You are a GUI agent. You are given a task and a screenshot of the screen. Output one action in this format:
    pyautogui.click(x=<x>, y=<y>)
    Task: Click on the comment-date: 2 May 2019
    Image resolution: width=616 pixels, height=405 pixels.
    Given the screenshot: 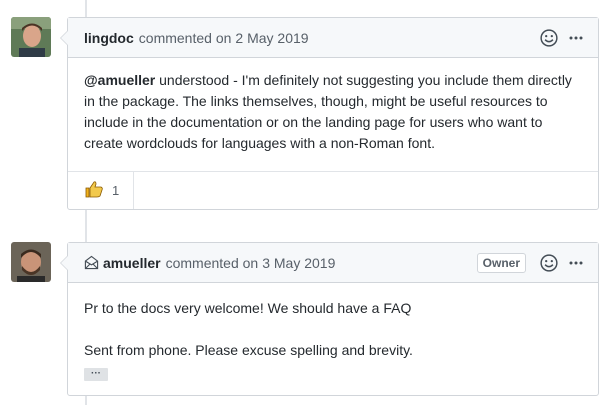 What is the action you would take?
    pyautogui.click(x=271, y=38)
    